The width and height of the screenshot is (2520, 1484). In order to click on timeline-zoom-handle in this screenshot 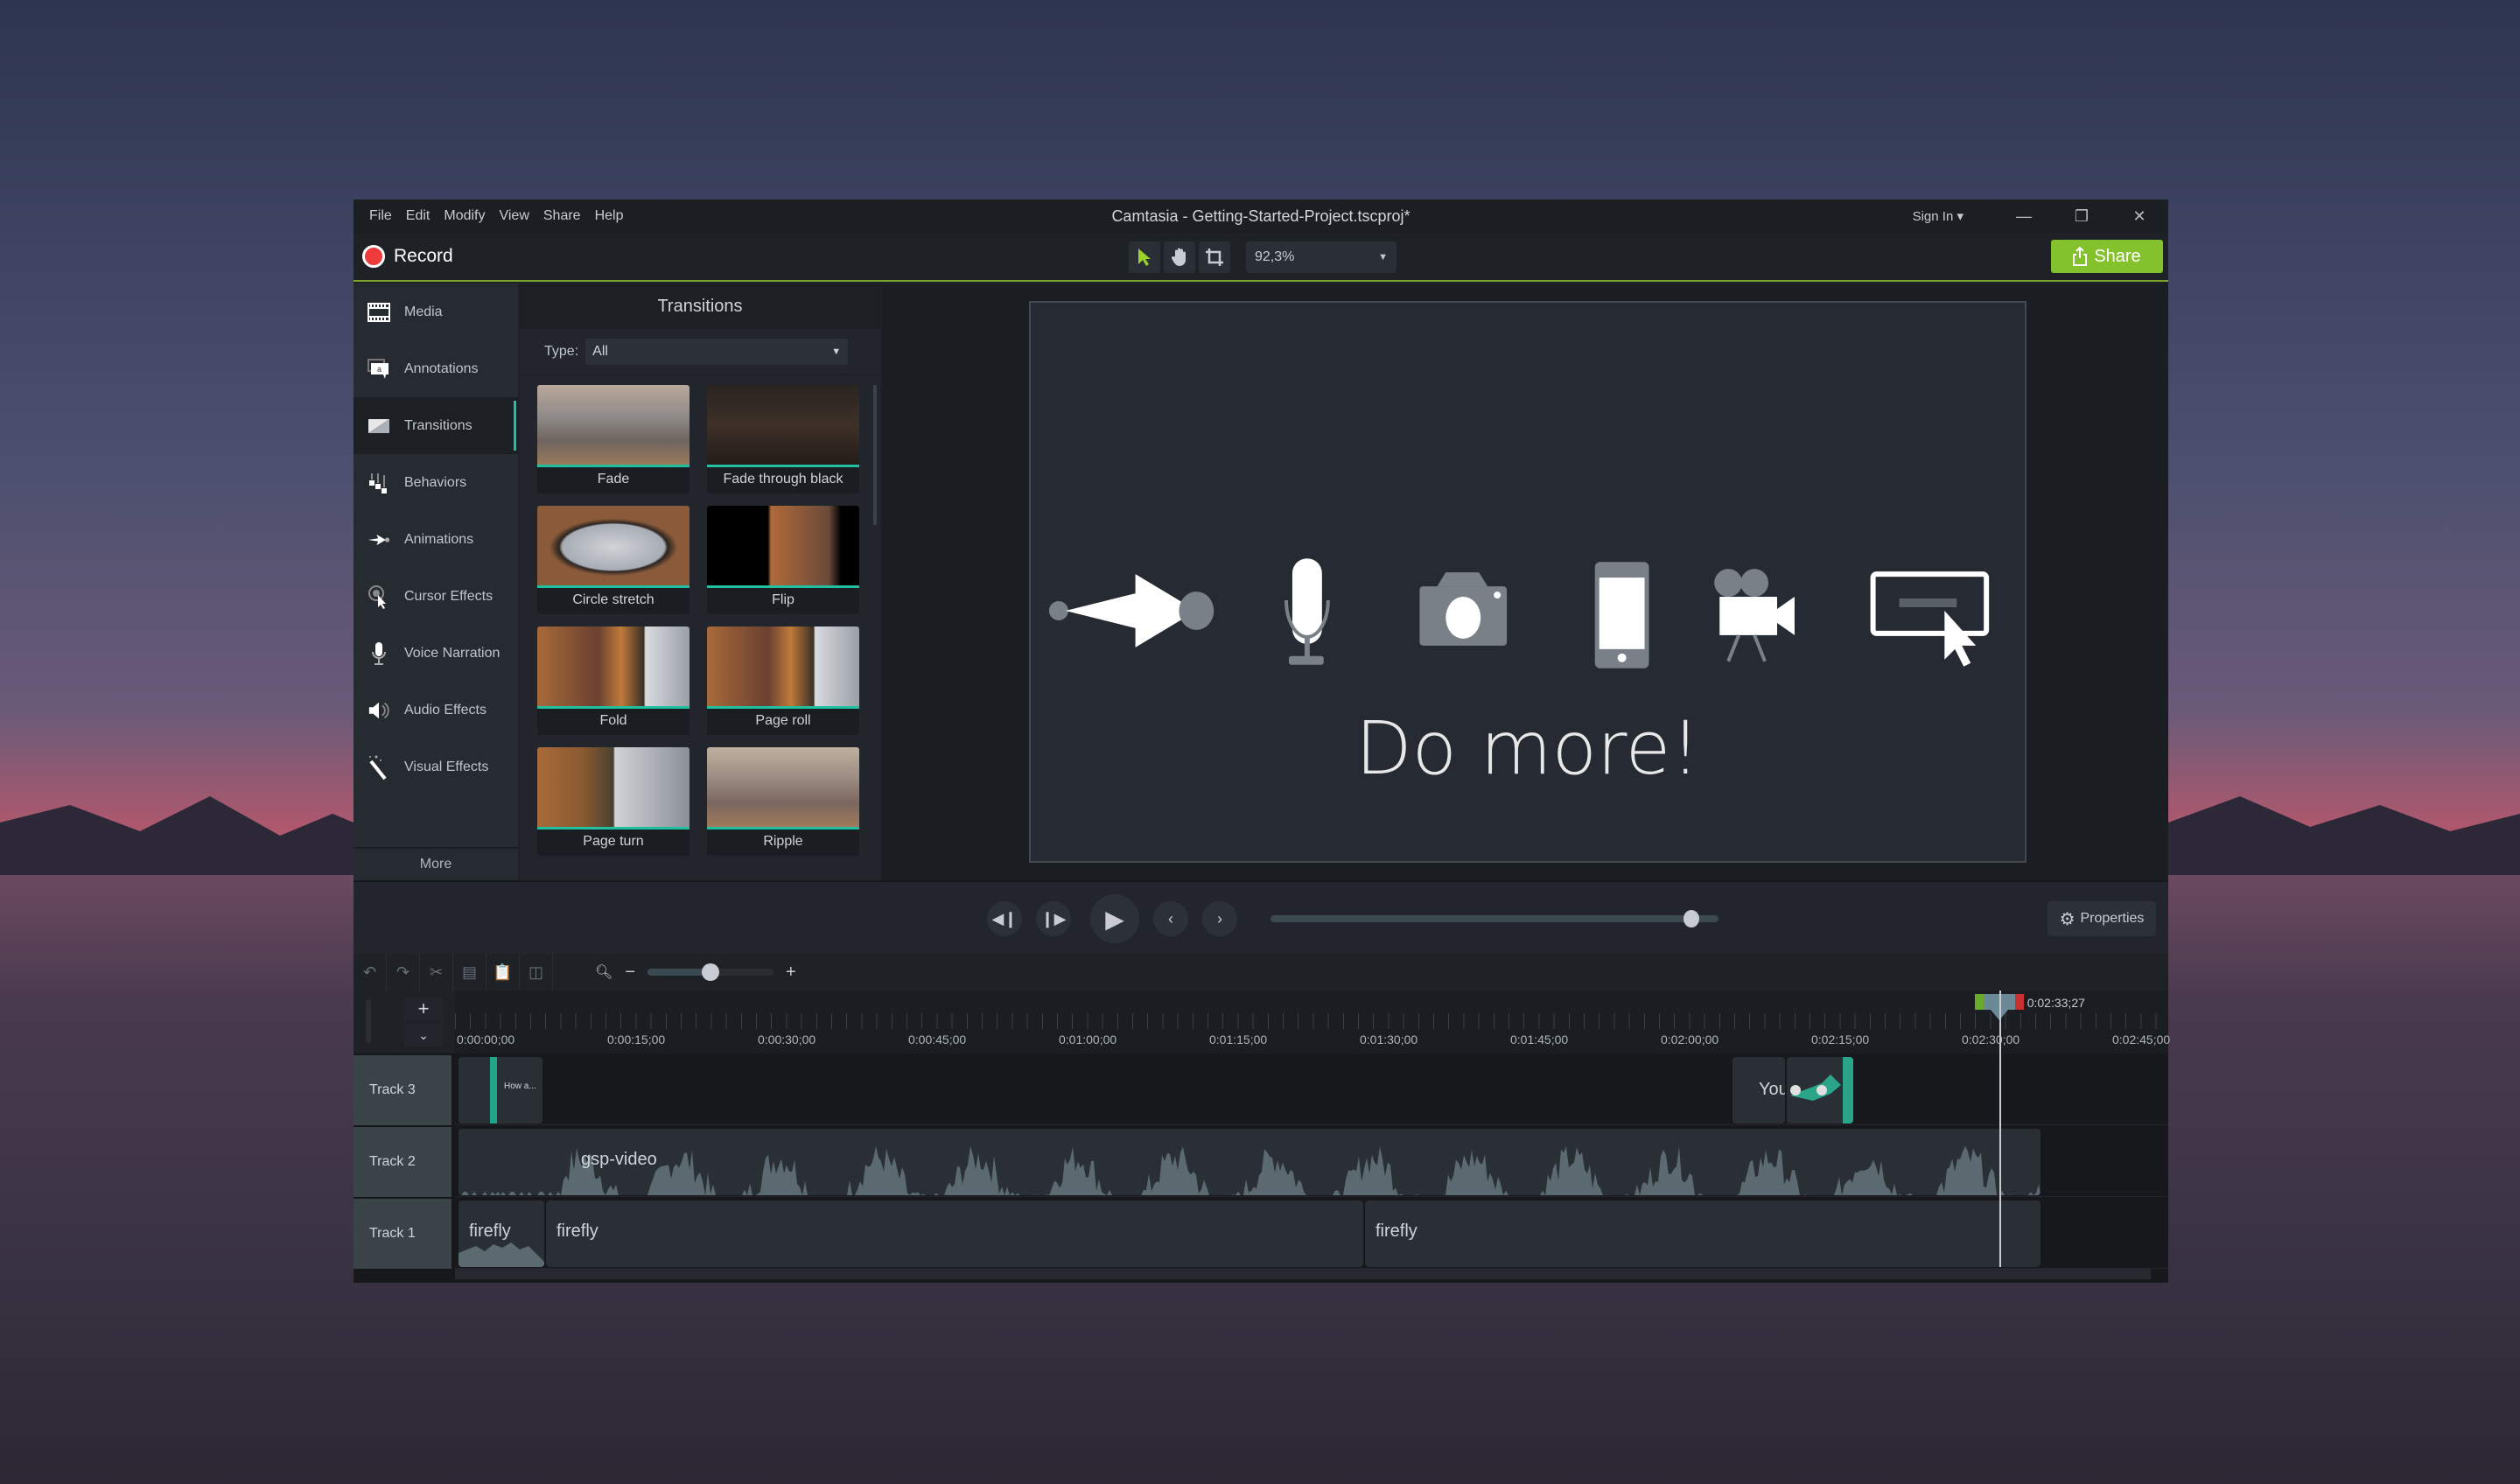, I will do `click(710, 972)`.